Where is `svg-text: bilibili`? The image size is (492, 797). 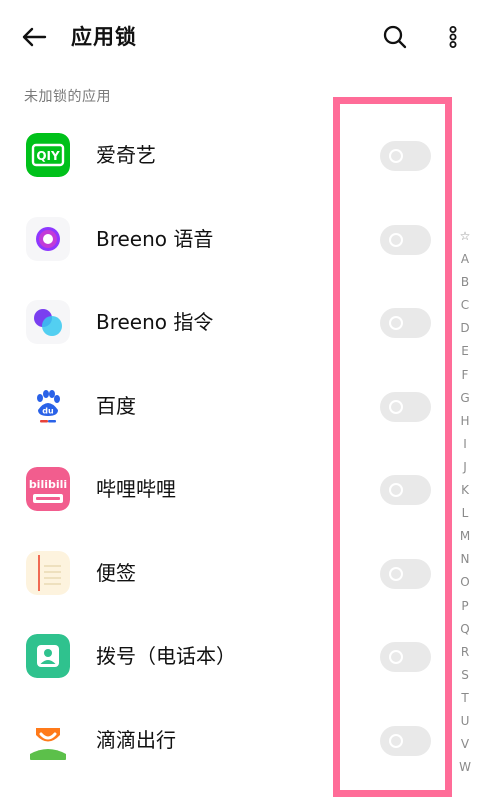 svg-text: bilibili is located at coordinates (48, 484).